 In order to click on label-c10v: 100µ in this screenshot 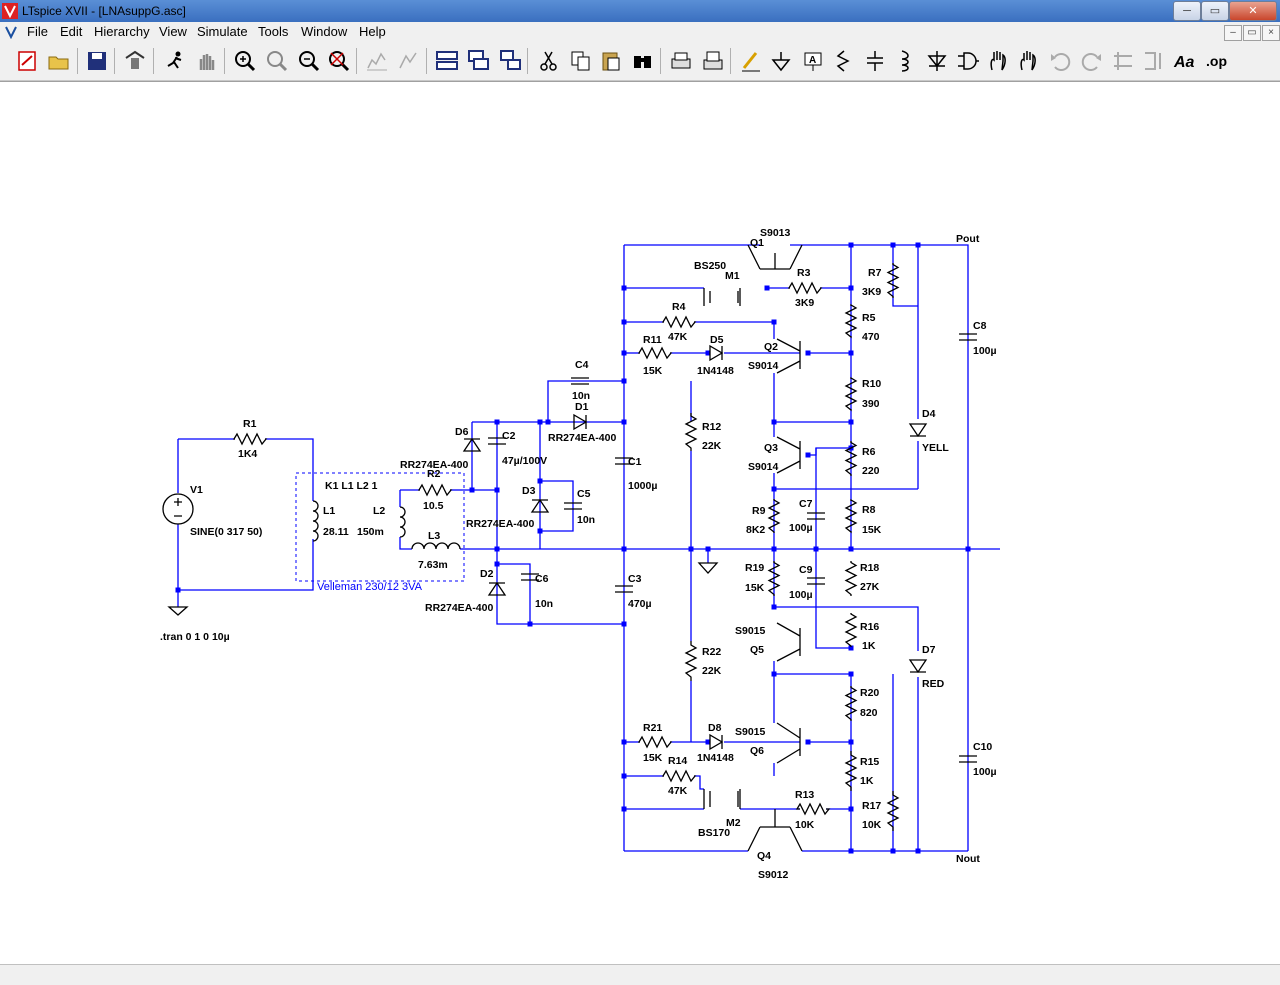, I will do `click(985, 772)`.